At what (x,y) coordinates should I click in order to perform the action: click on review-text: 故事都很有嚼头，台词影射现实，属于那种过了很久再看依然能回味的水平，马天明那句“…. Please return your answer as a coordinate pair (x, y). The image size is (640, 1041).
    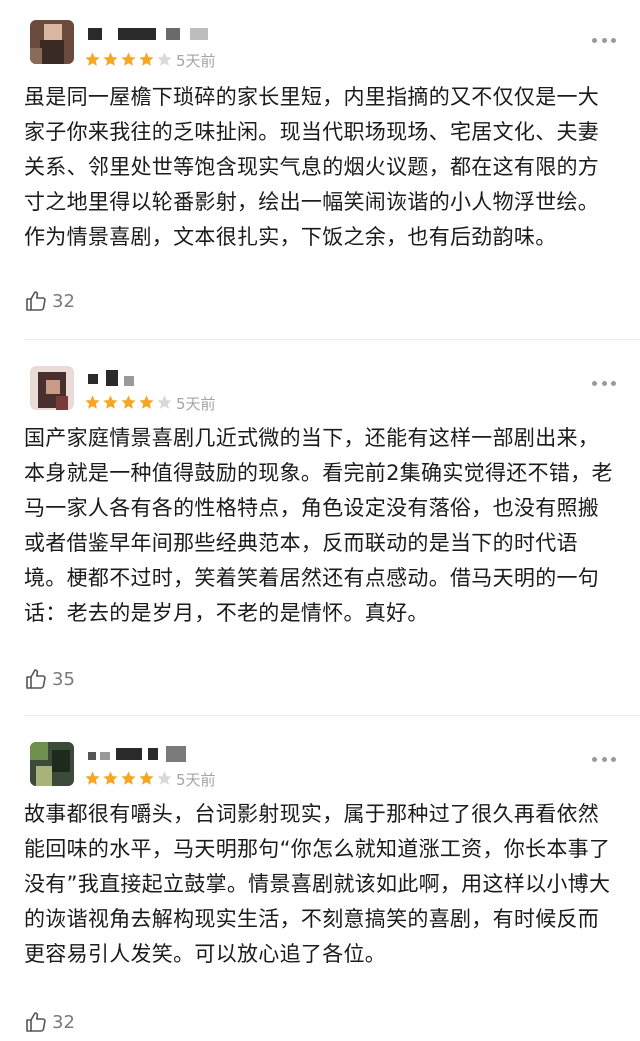
    Looking at the image, I should click on (317, 884).